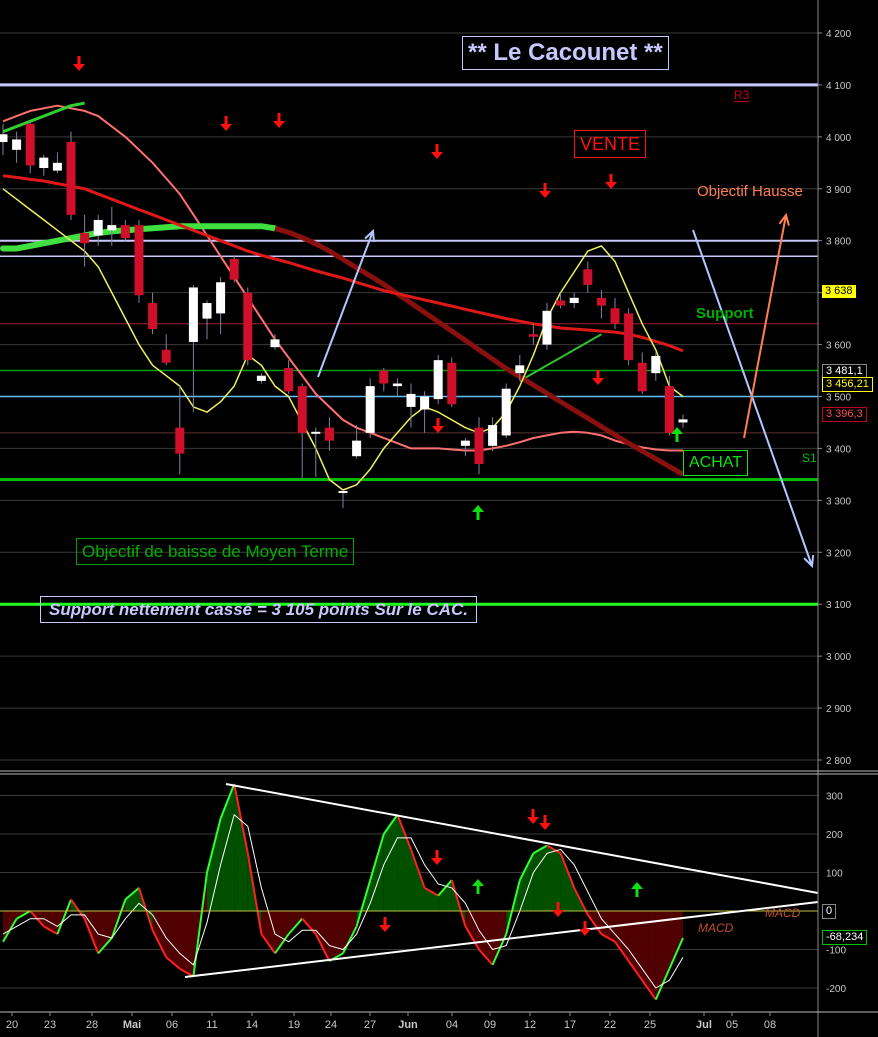  Describe the element at coordinates (215, 551) in the screenshot. I see `objectif-baisse-label: Objectif de baisse de Moyen Terme` at that location.